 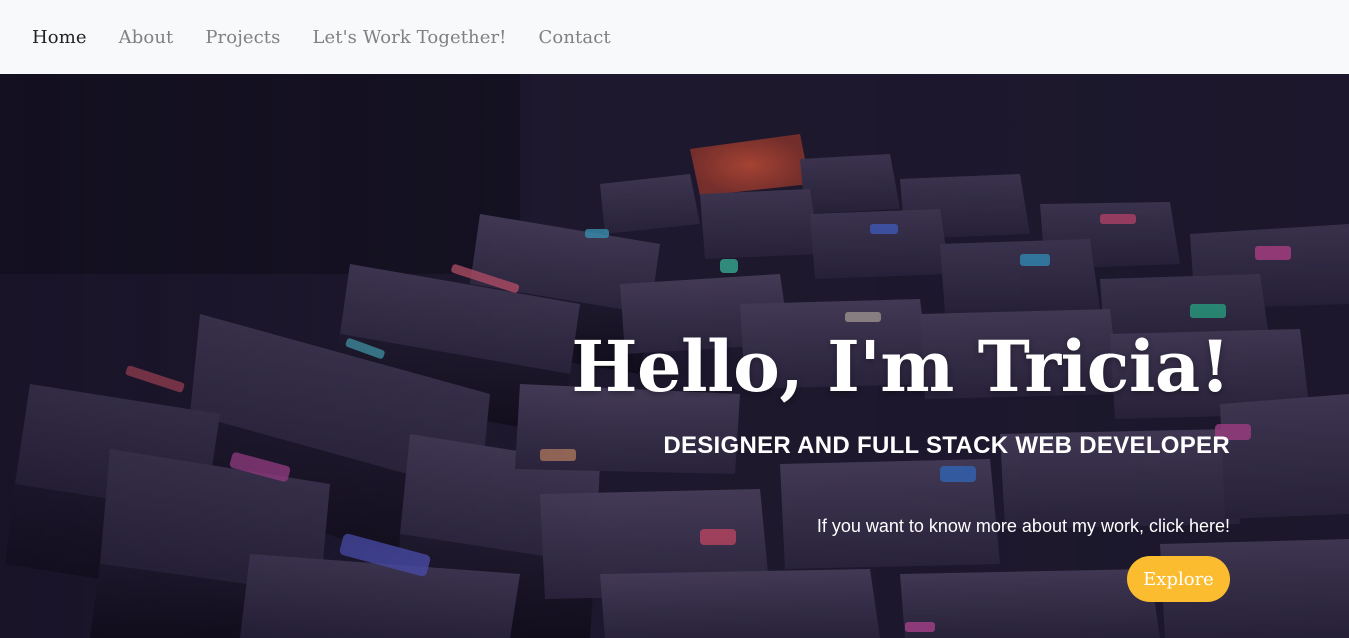 What do you see at coordinates (409, 37) in the screenshot?
I see `nav-link-work-together: Let's Work Together!` at bounding box center [409, 37].